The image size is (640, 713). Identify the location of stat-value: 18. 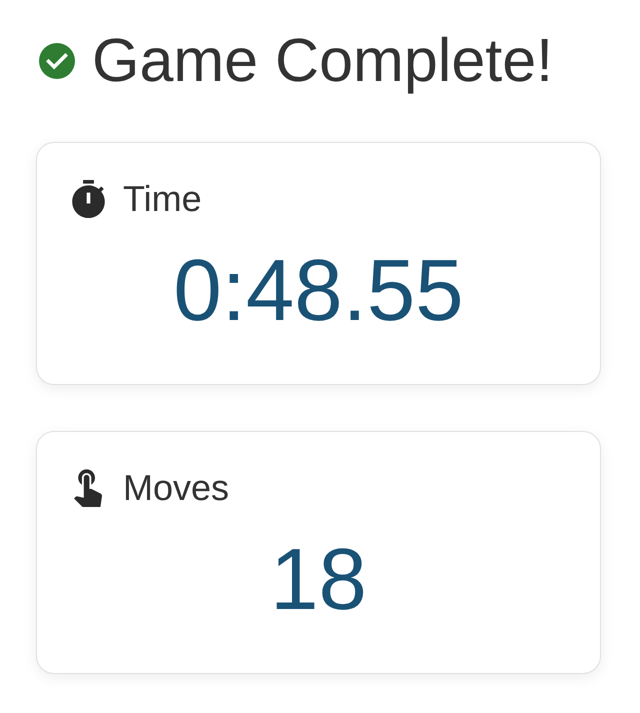
(318, 579).